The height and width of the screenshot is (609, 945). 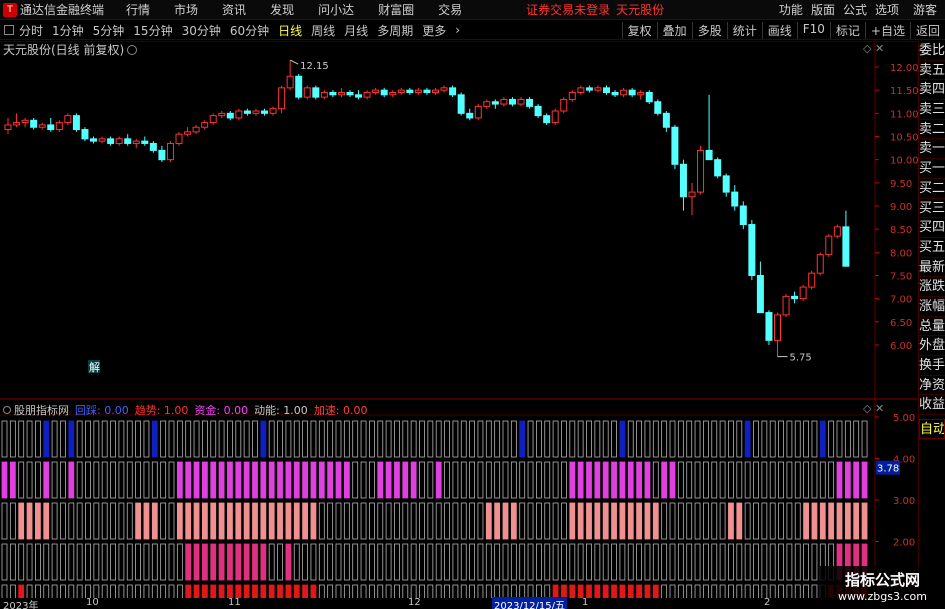 What do you see at coordinates (450, 9) in the screenshot?
I see `menu-jiaoyi: 交易` at bounding box center [450, 9].